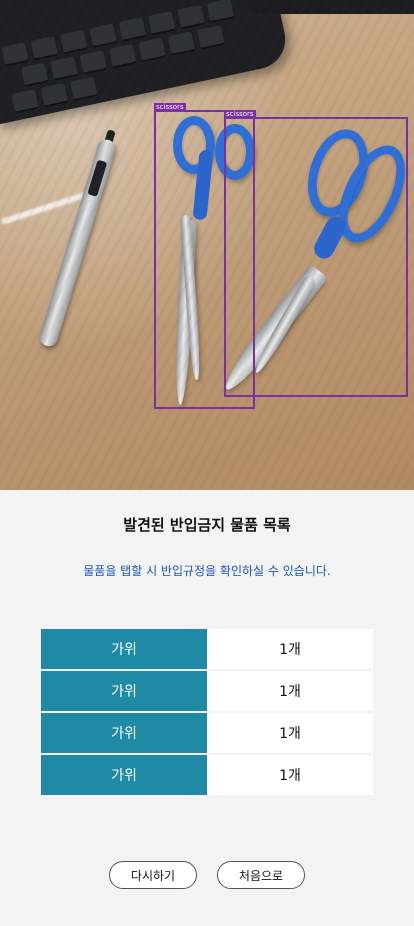 This screenshot has height=926, width=414. Describe the element at coordinates (316, 253) in the screenshot. I see `detection-box-2: scissors` at that location.